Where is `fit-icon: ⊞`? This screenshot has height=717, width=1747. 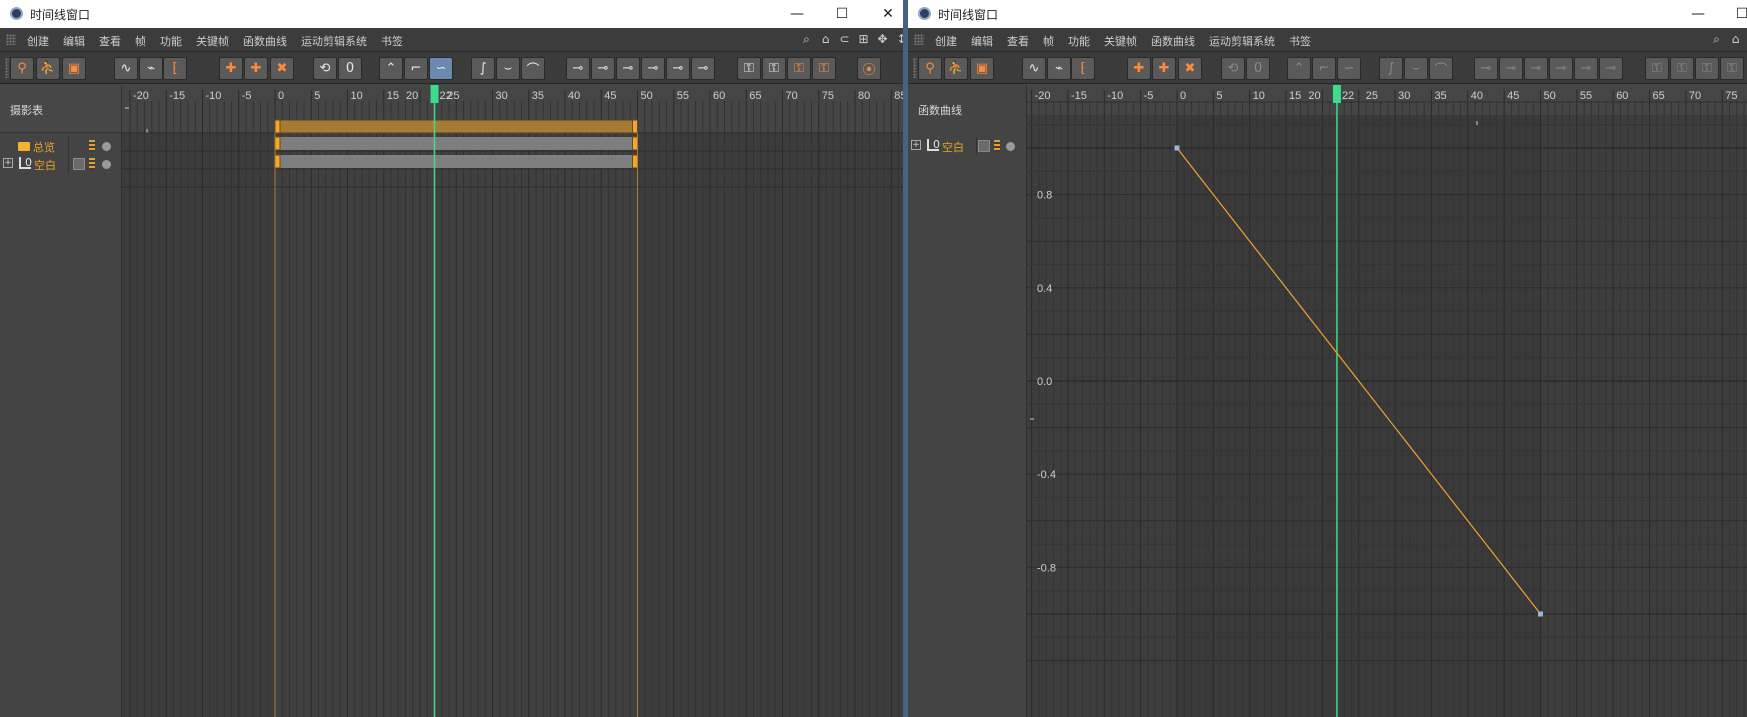
fit-icon: ⊞ is located at coordinates (863, 39).